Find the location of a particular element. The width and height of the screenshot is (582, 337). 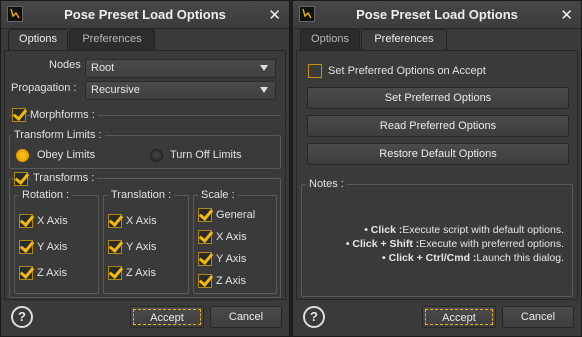

set-preferred-on-accept-label: Set Preferred Options on Accept is located at coordinates (407, 71).